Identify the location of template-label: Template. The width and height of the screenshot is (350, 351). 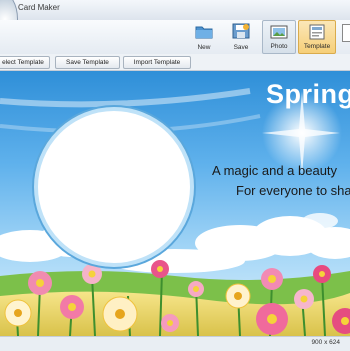
(317, 46).